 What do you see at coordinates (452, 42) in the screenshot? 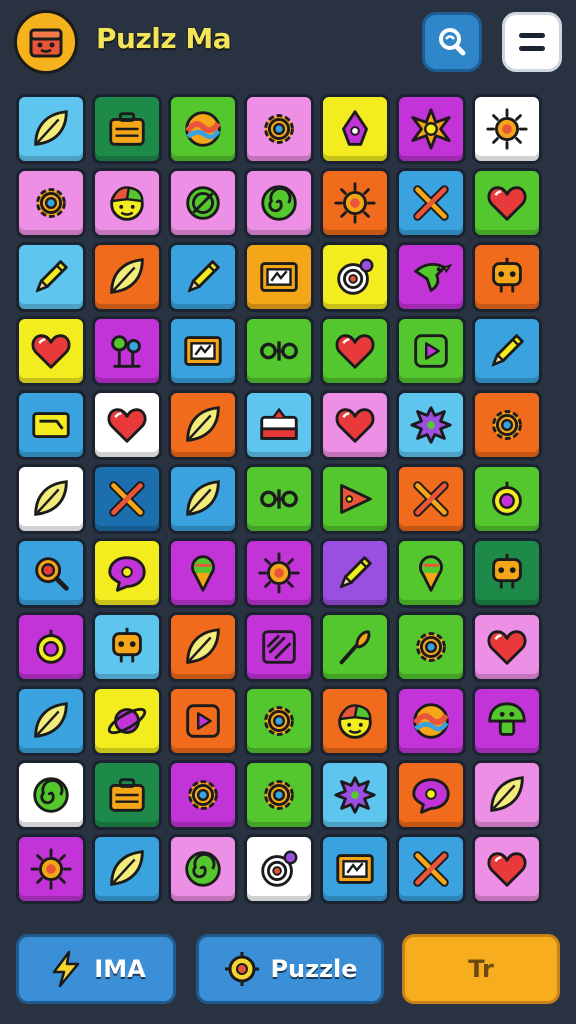
I see `search-button` at bounding box center [452, 42].